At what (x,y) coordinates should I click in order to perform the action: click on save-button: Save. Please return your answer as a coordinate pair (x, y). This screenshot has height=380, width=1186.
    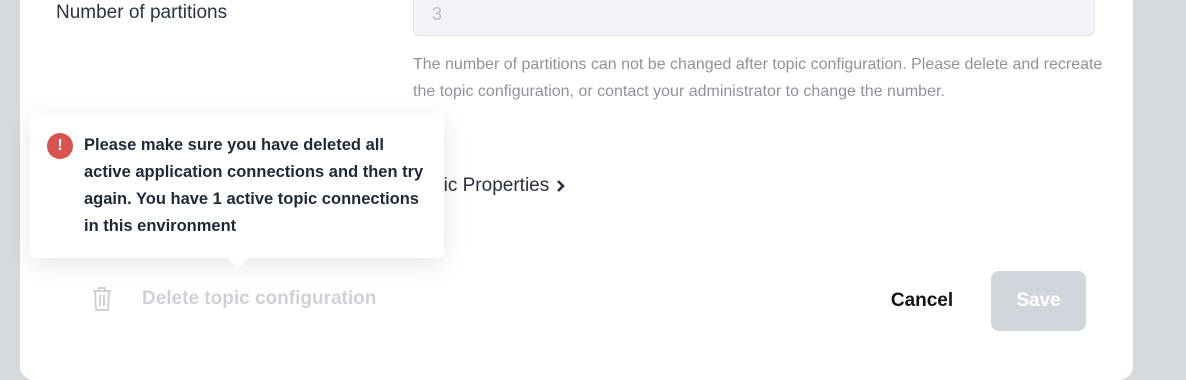
    Looking at the image, I should click on (1038, 301).